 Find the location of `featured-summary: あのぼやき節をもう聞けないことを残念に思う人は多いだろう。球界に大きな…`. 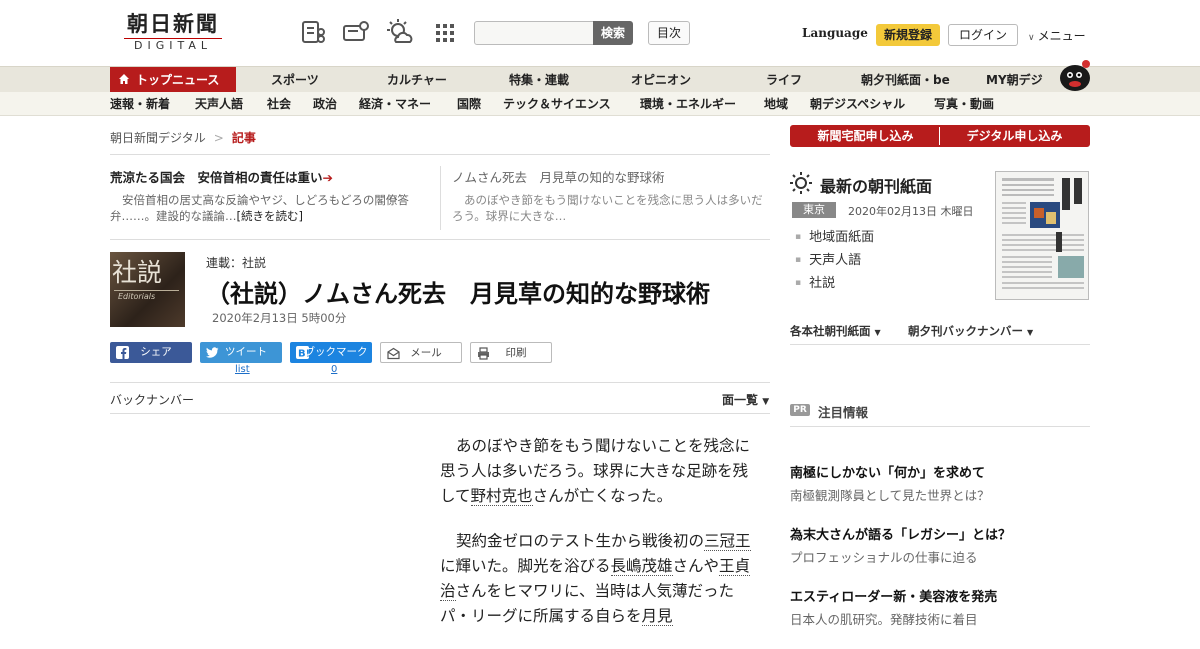

featured-summary: あのぼやき節をもう聞けないことを残念に思う人は多いだろう。球界に大きな… is located at coordinates (607, 208).